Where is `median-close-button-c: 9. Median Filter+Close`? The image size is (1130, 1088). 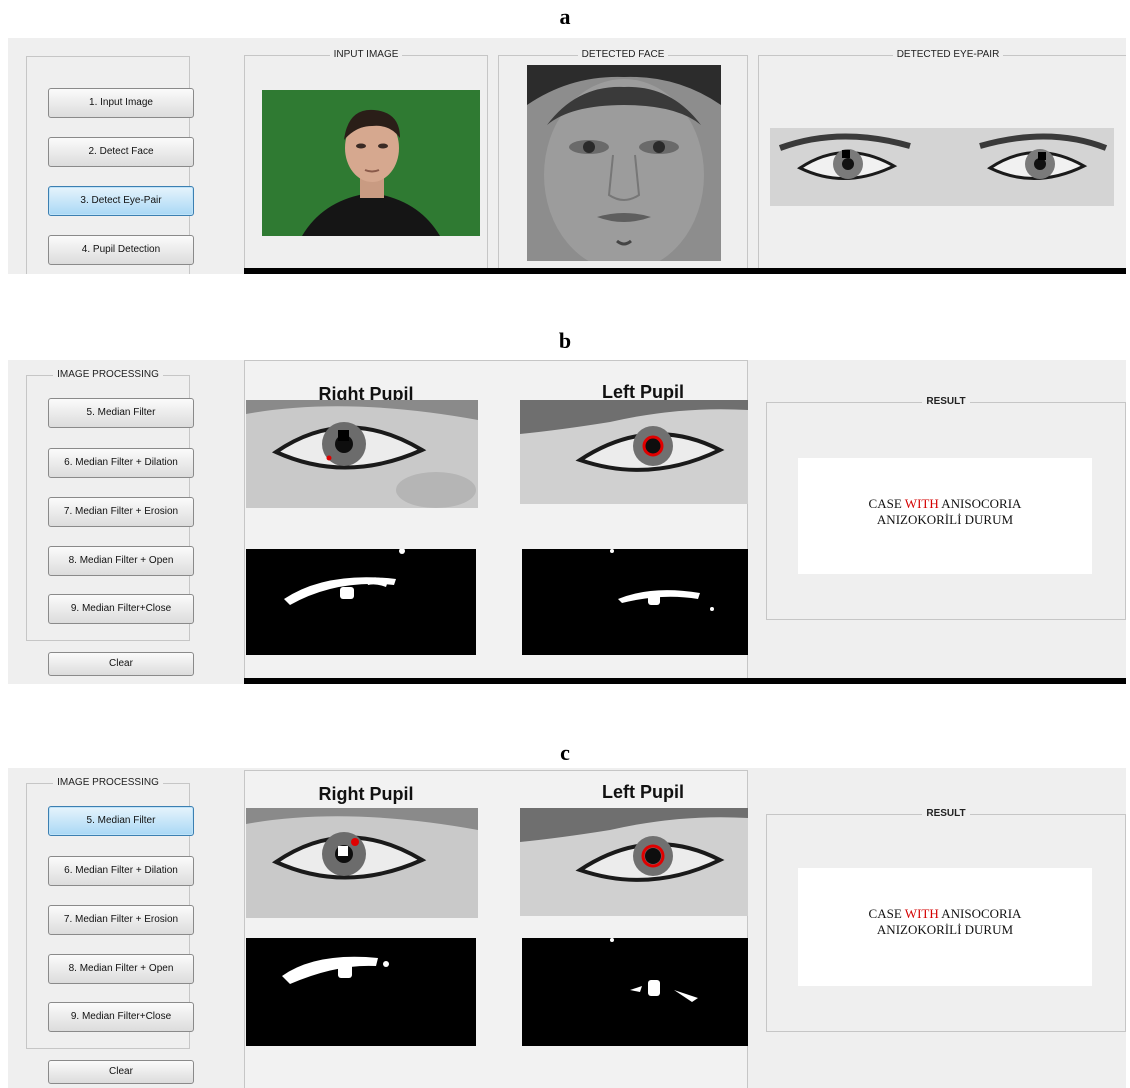 median-close-button-c: 9. Median Filter+Close is located at coordinates (121, 1017).